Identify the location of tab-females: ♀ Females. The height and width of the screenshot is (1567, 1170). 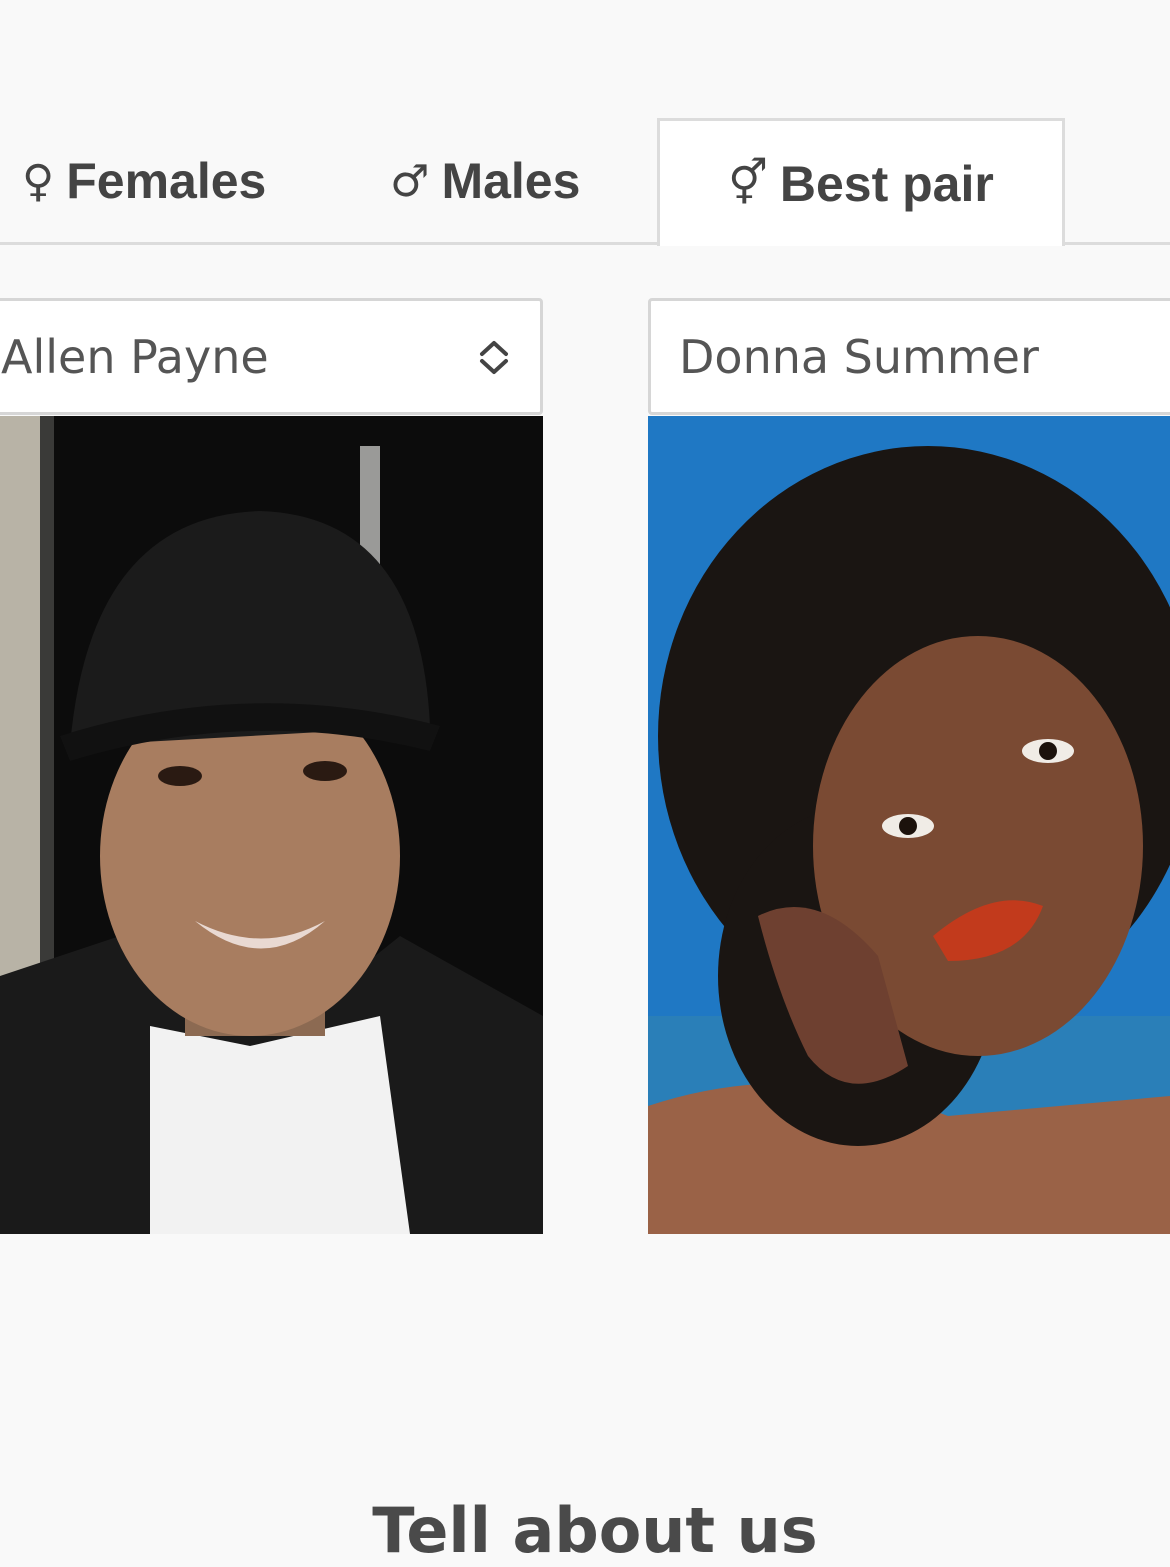
(144, 181).